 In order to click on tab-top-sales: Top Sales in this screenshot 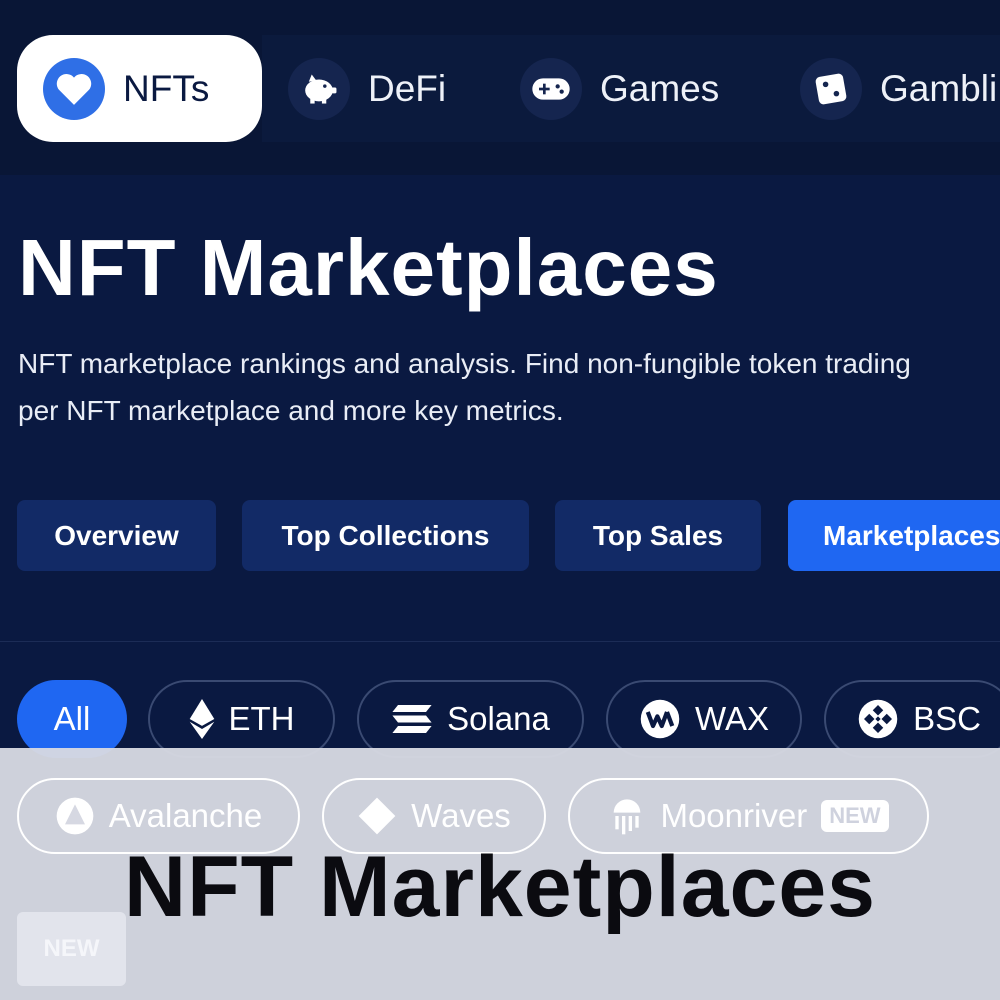, I will do `click(658, 535)`.